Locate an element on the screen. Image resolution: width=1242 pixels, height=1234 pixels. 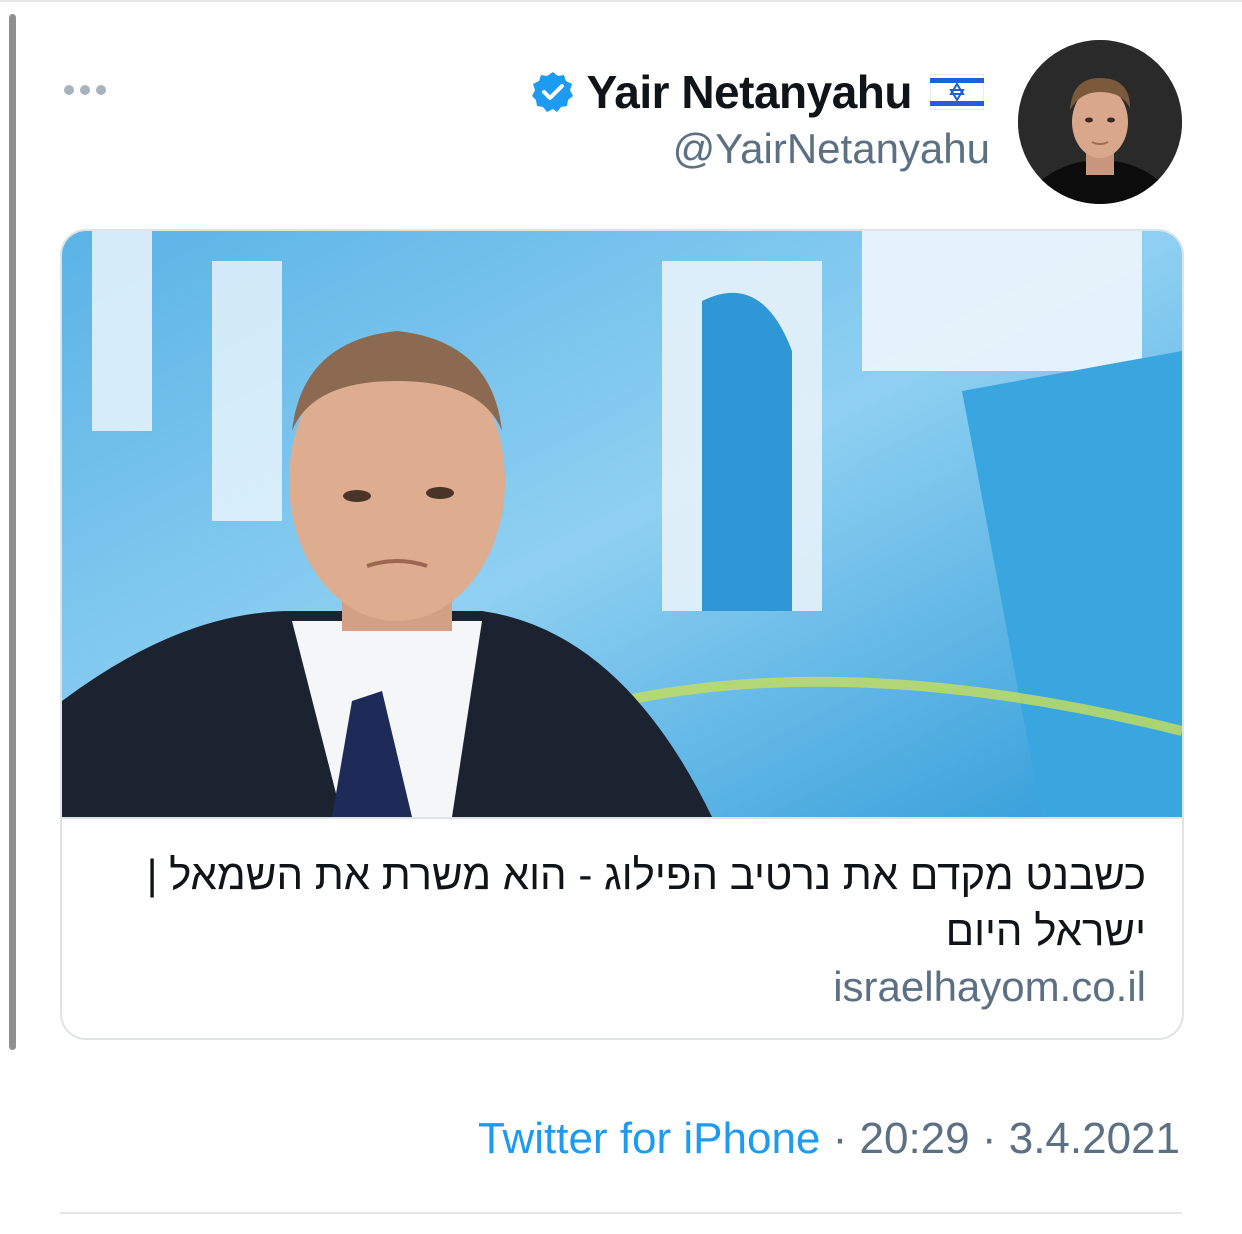
scrollbar is located at coordinates (12, 532).